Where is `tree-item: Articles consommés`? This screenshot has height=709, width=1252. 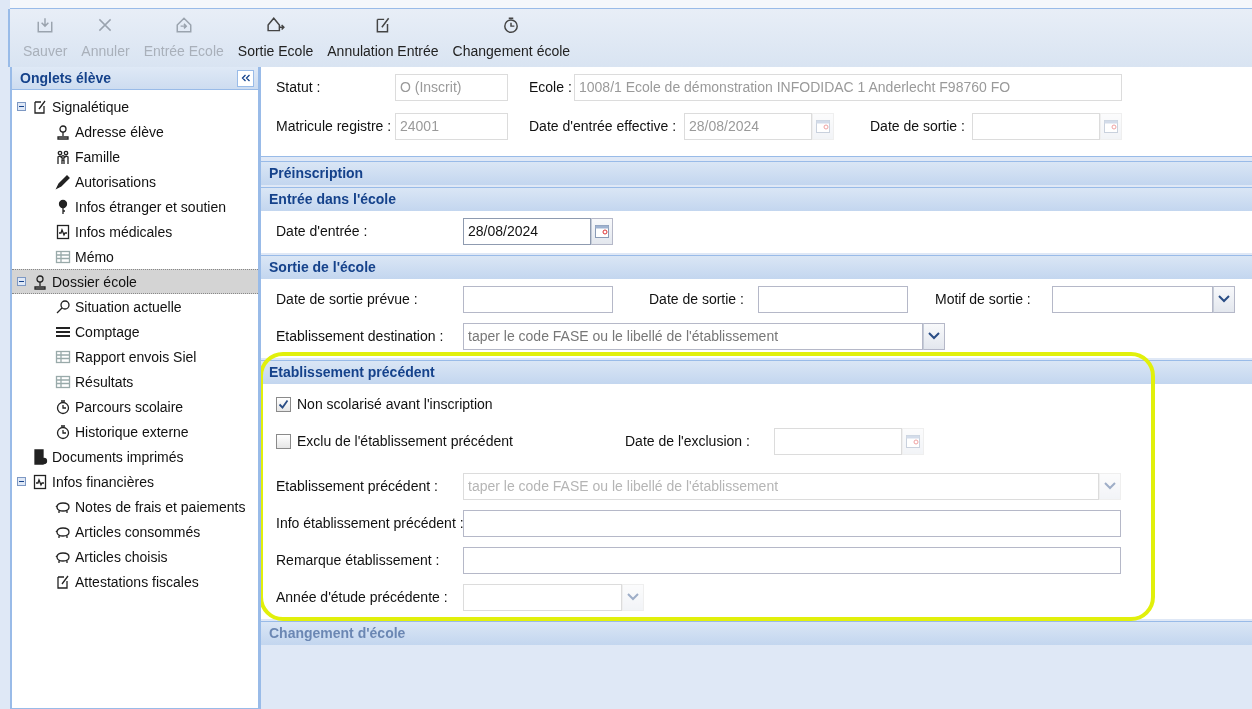 tree-item: Articles consommés is located at coordinates (135, 531).